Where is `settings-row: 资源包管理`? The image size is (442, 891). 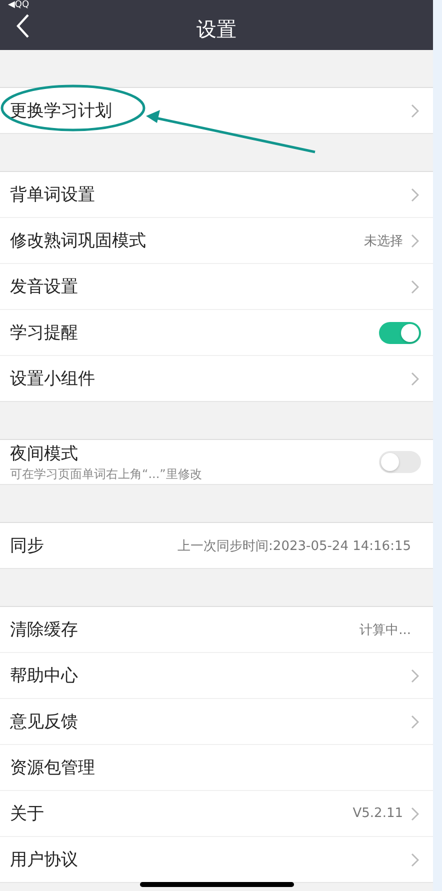 settings-row: 资源包管理 is located at coordinates (216, 767).